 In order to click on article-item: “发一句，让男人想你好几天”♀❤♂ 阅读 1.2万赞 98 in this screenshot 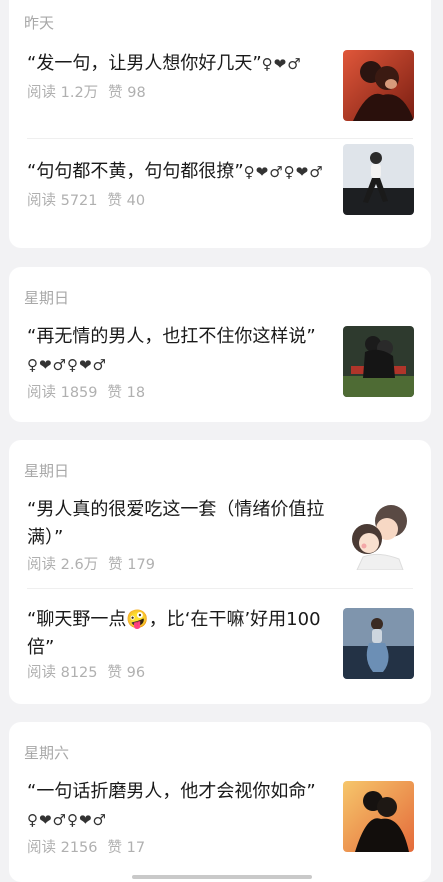, I will do `click(220, 93)`.